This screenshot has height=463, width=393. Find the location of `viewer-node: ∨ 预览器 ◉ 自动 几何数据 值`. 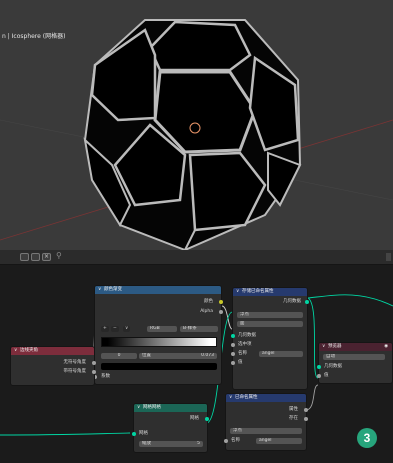

viewer-node: ∨ 预览器 ◉ 自动 几何数据 值 is located at coordinates (355, 363).